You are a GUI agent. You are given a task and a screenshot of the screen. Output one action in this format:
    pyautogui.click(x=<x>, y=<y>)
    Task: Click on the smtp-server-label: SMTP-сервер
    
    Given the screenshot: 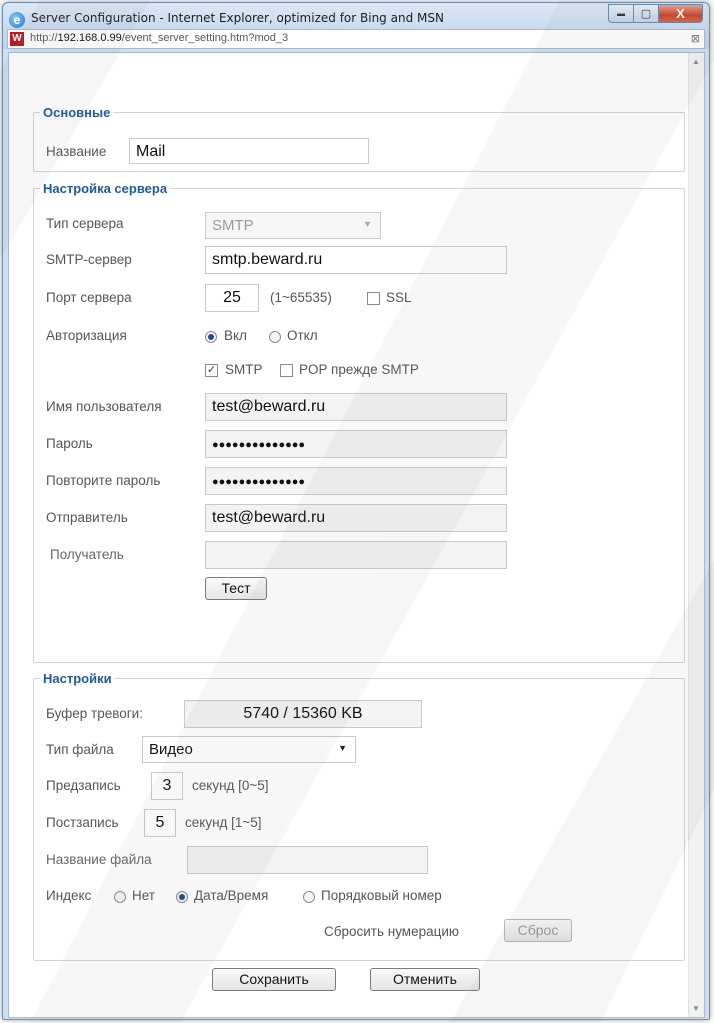 What is the action you would take?
    pyautogui.click(x=89, y=259)
    